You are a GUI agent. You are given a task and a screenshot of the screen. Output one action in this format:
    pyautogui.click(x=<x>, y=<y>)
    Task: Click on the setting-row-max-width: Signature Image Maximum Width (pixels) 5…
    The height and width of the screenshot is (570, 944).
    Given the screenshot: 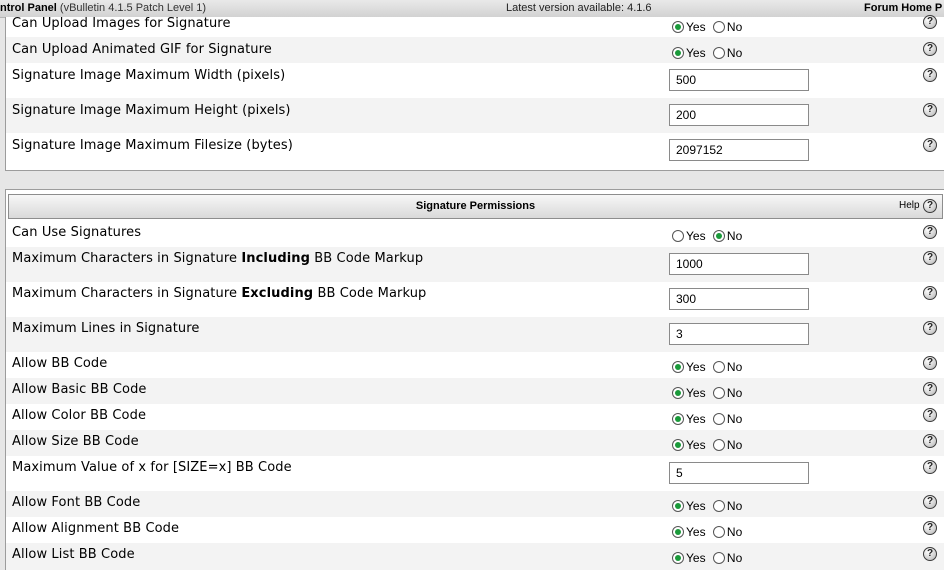 What is the action you would take?
    pyautogui.click(x=475, y=80)
    